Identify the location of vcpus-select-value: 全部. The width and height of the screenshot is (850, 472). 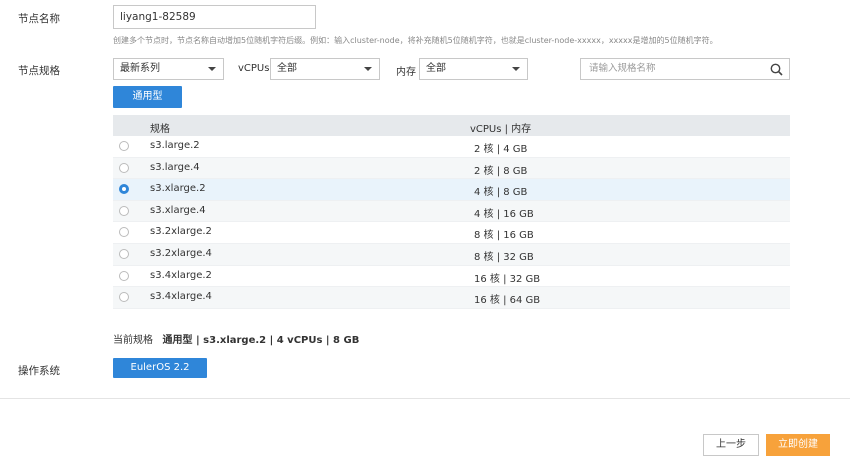
(287, 68).